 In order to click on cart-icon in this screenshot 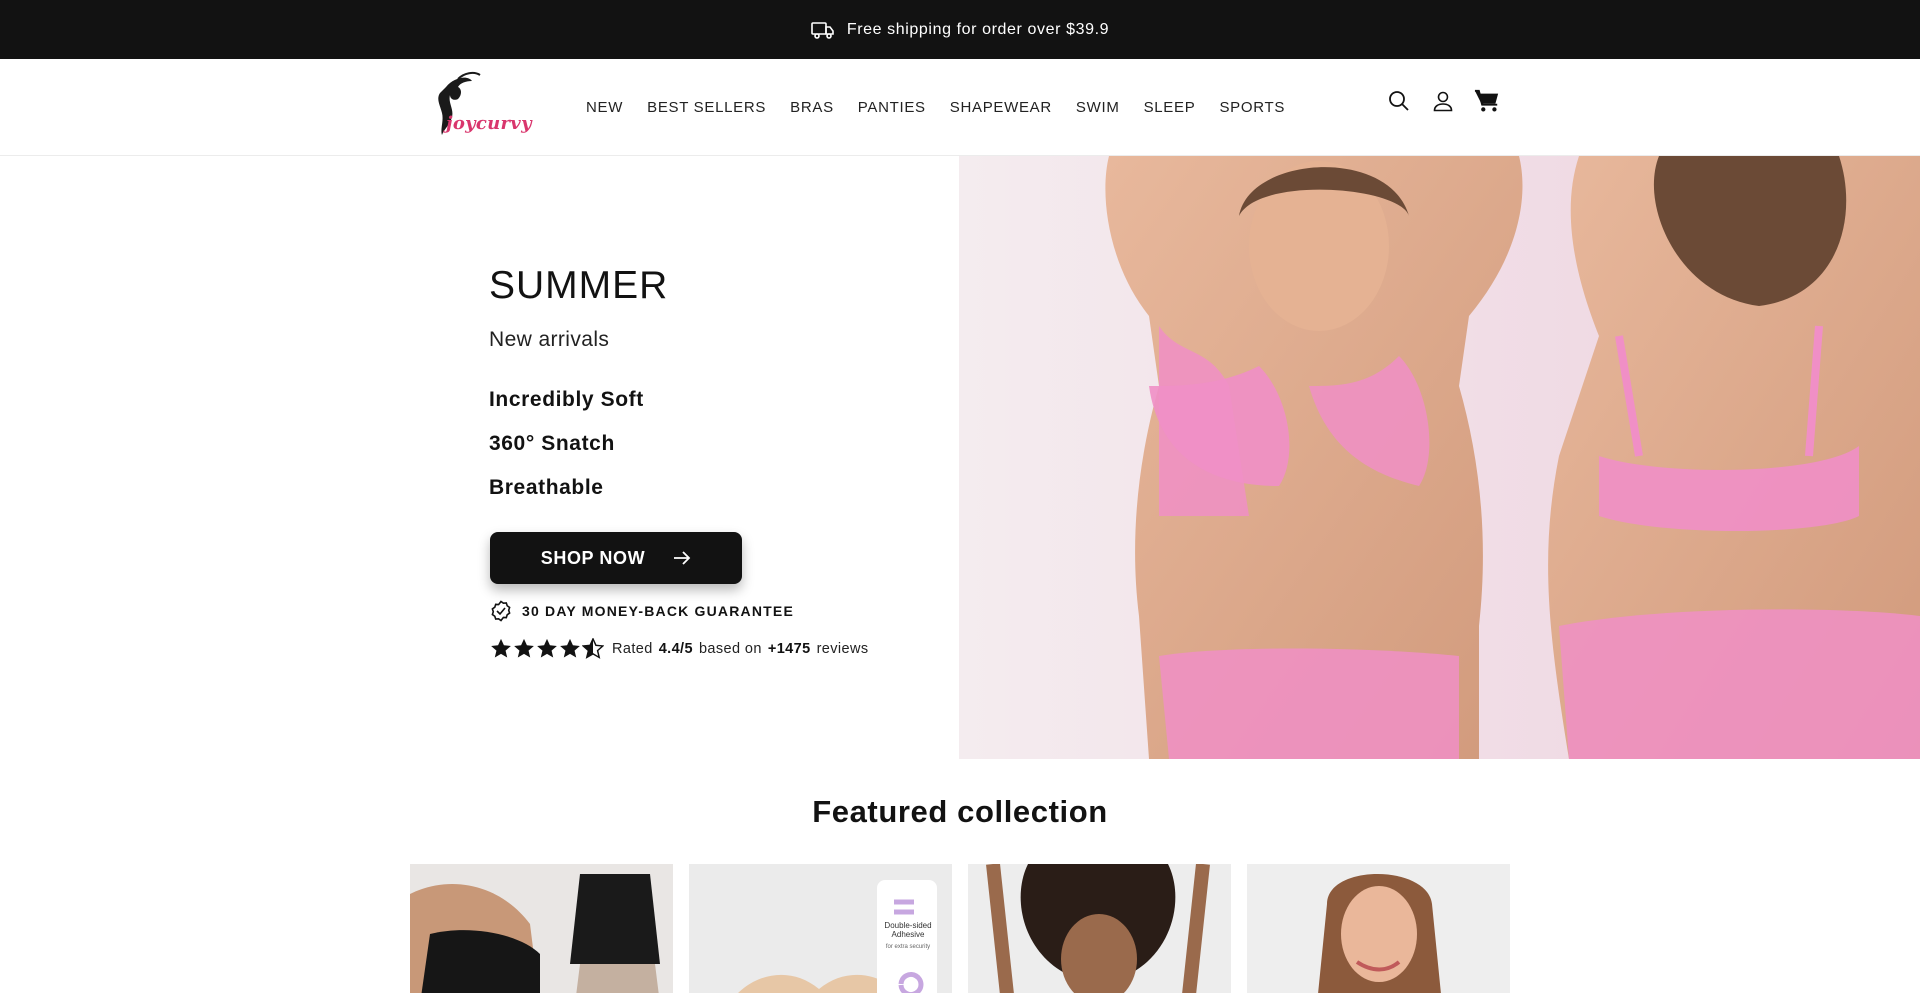, I will do `click(1487, 101)`.